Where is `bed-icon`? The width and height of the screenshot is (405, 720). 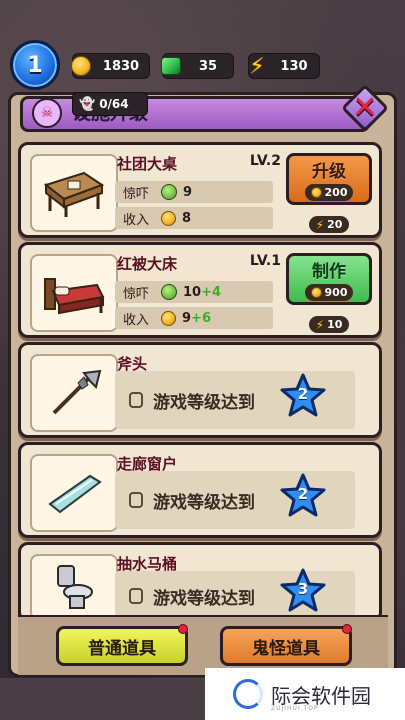 bed-icon is located at coordinates (74, 293).